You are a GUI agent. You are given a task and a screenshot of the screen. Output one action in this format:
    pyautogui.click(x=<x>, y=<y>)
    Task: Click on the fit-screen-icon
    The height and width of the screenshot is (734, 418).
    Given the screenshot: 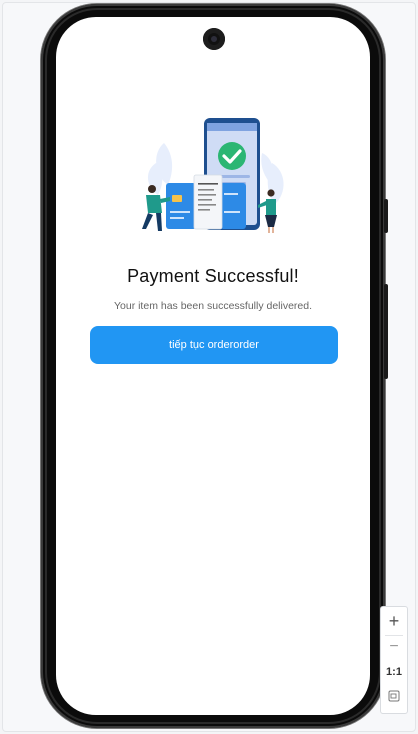 What is the action you would take?
    pyautogui.click(x=394, y=696)
    